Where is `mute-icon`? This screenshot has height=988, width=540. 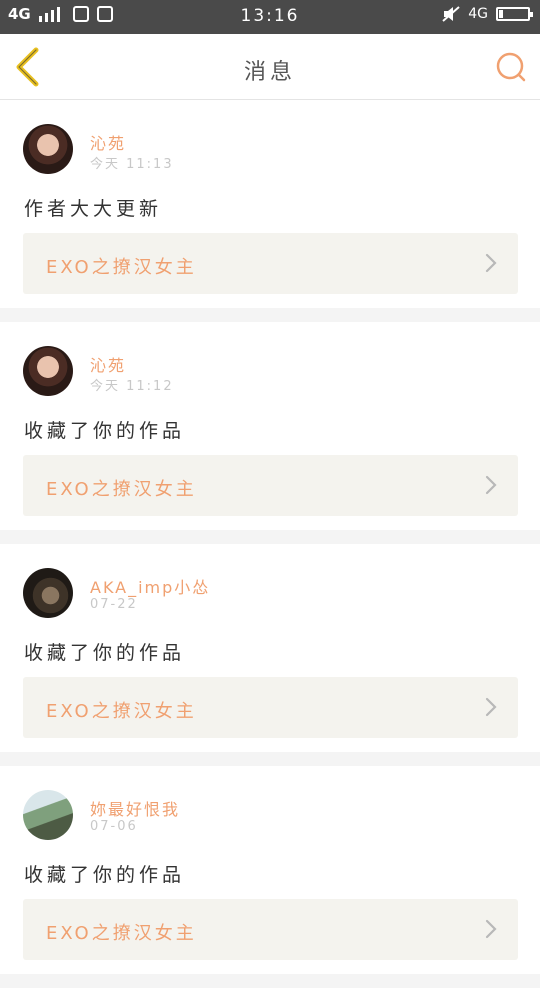
mute-icon is located at coordinates (451, 14).